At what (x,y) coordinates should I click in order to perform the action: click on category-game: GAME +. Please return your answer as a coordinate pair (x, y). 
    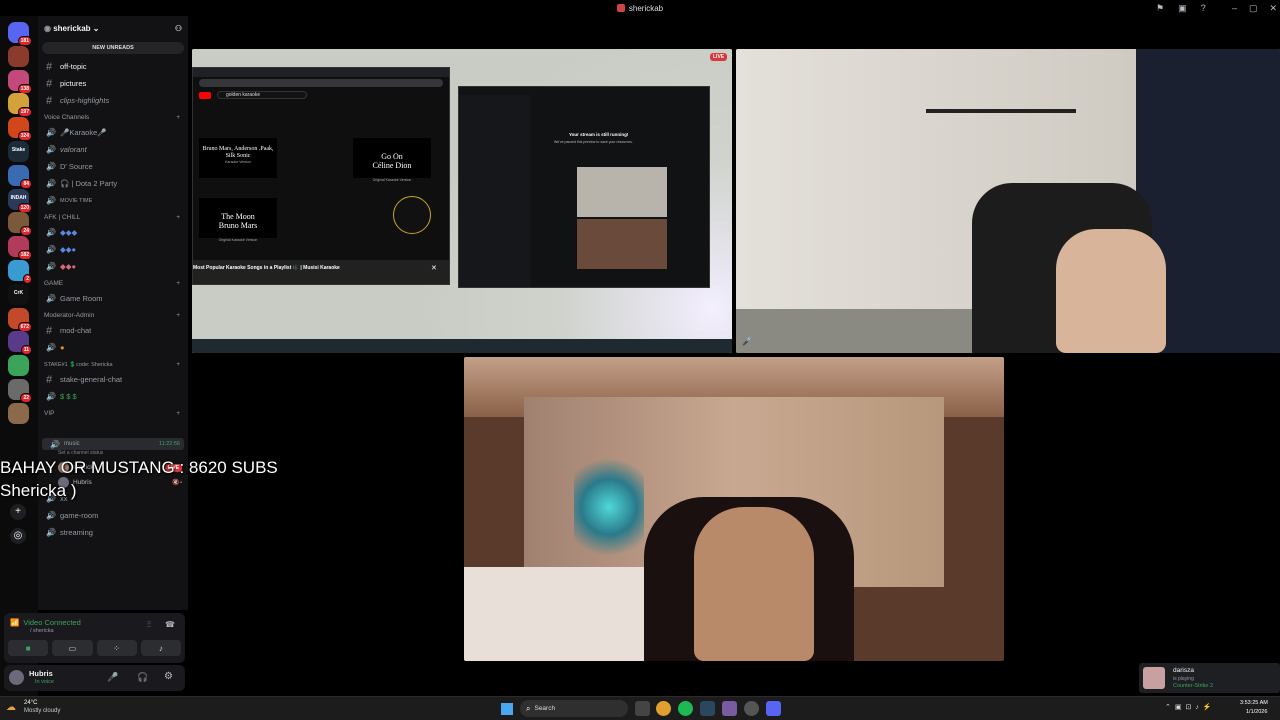
    Looking at the image, I should click on (113, 283).